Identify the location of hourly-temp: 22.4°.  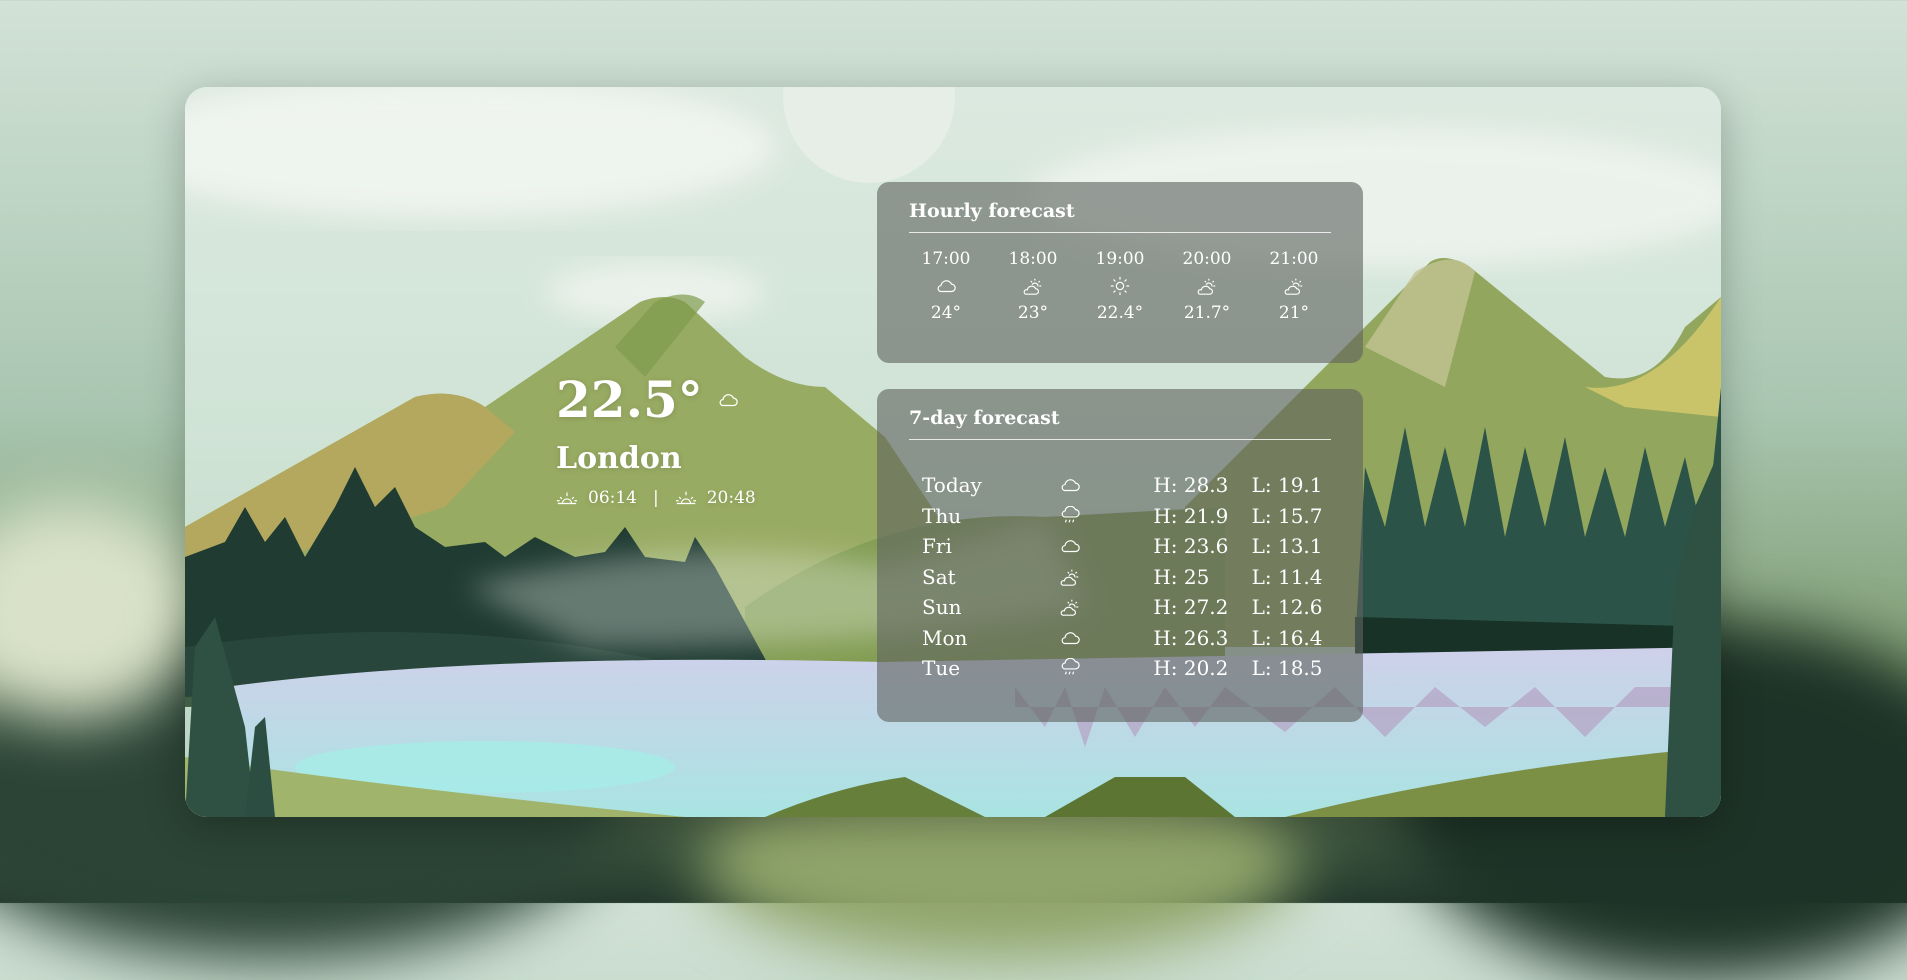
(1120, 313).